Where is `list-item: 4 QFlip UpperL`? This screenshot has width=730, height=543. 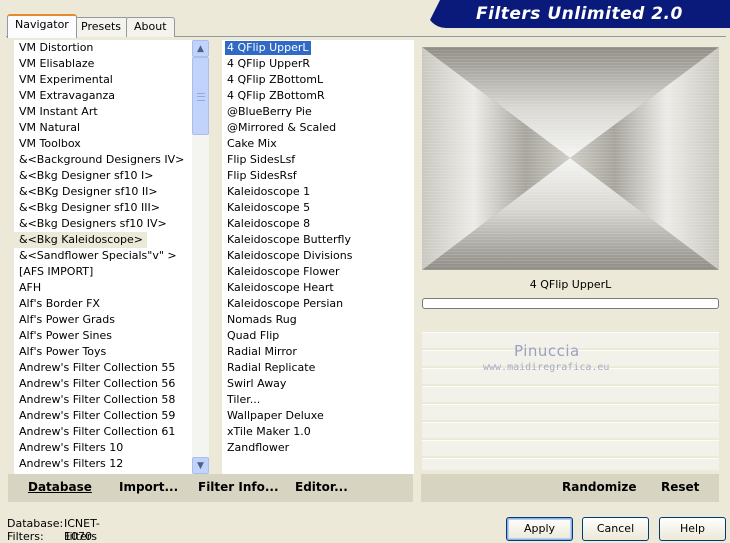
list-item: 4 QFlip UpperL is located at coordinates (318, 48).